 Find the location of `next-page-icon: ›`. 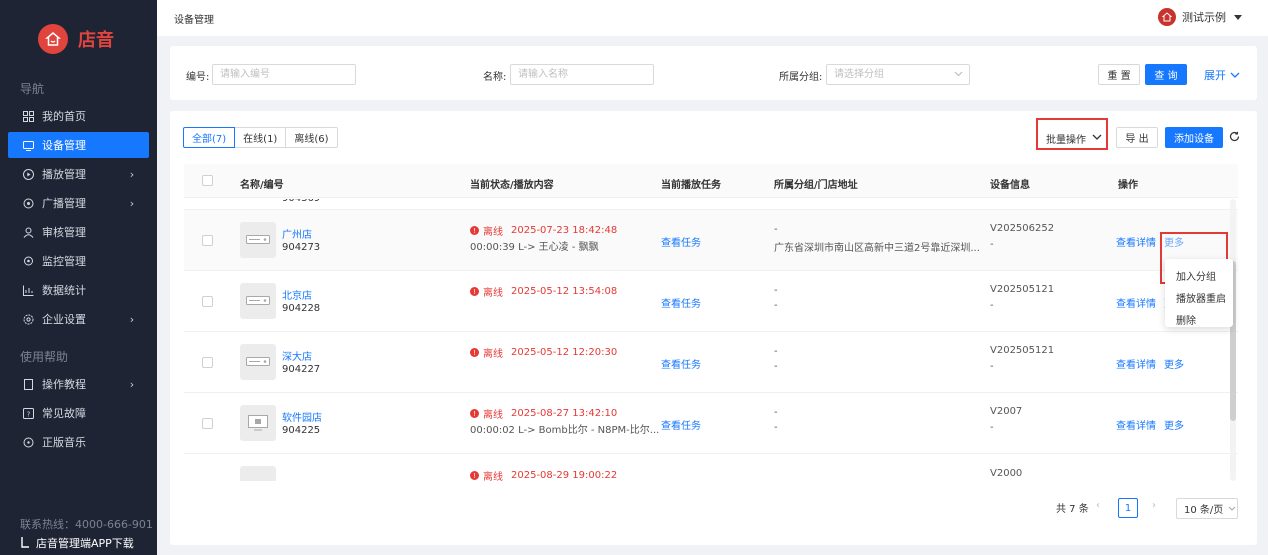

next-page-icon: › is located at coordinates (1154, 505).